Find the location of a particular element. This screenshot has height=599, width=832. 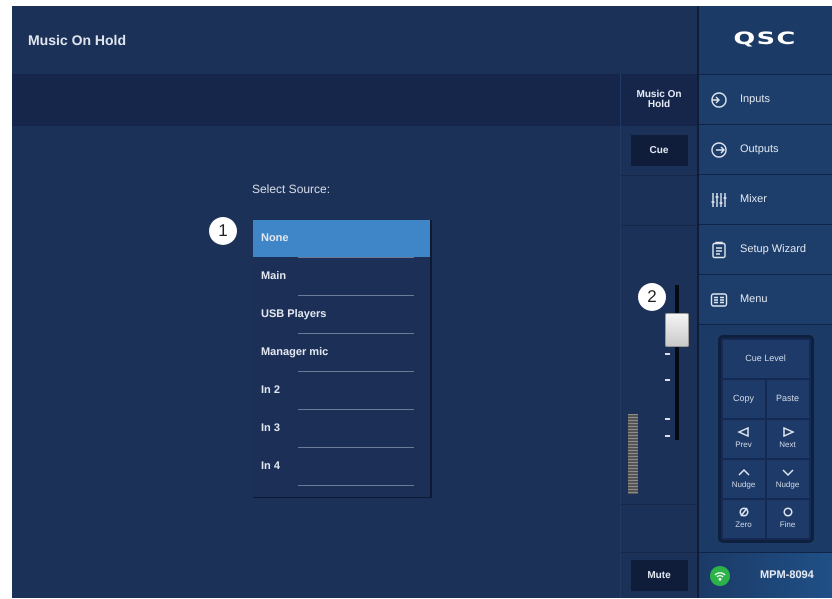

cue-button: Cue is located at coordinates (659, 150).